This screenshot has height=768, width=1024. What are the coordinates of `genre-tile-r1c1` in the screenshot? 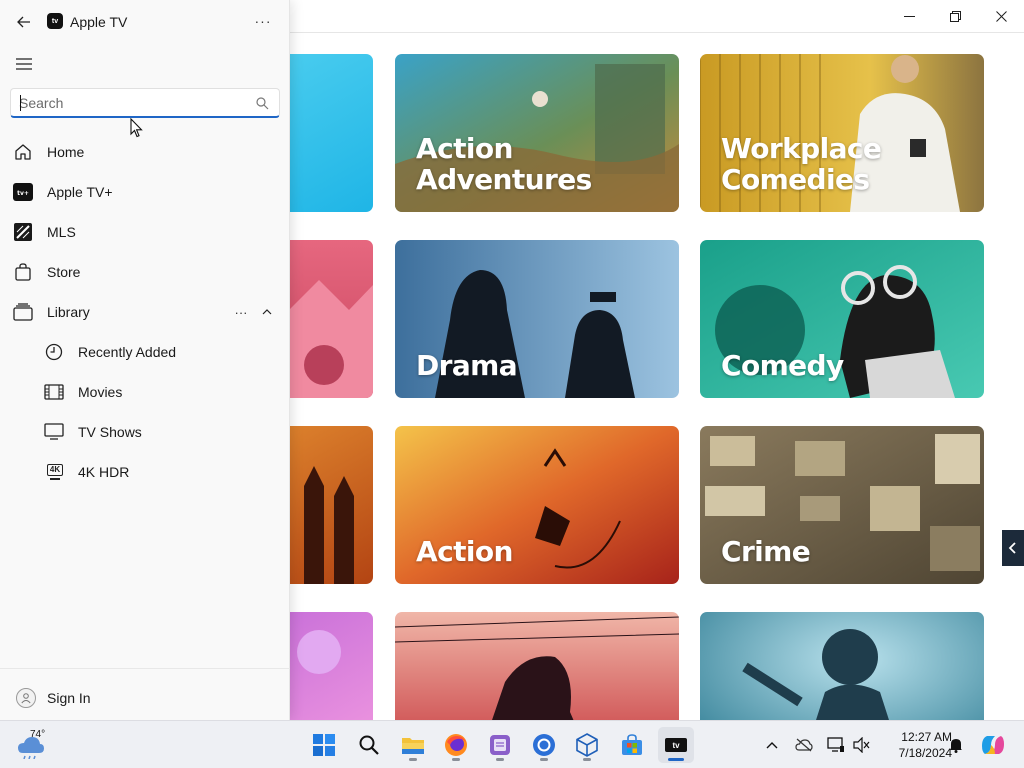 It's located at (331, 133).